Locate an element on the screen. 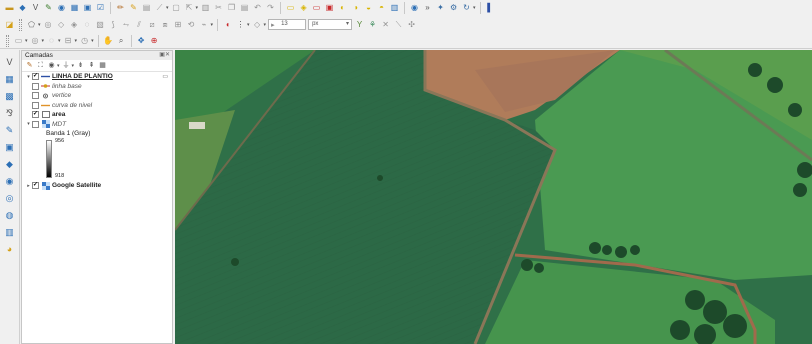 Image resolution: width=812 pixels, height=344 pixels. add-wfs-icon: ◎ is located at coordinates (9, 198).